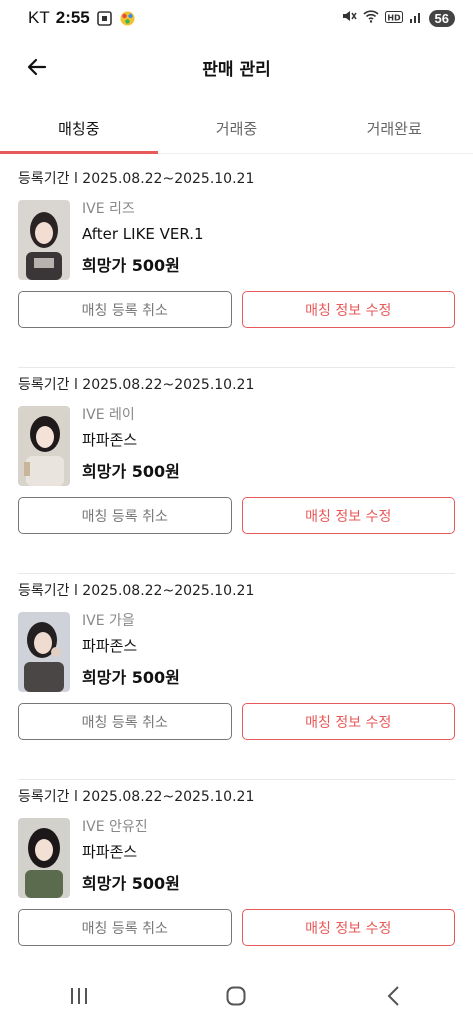  I want to click on svg-text: HD, so click(394, 17).